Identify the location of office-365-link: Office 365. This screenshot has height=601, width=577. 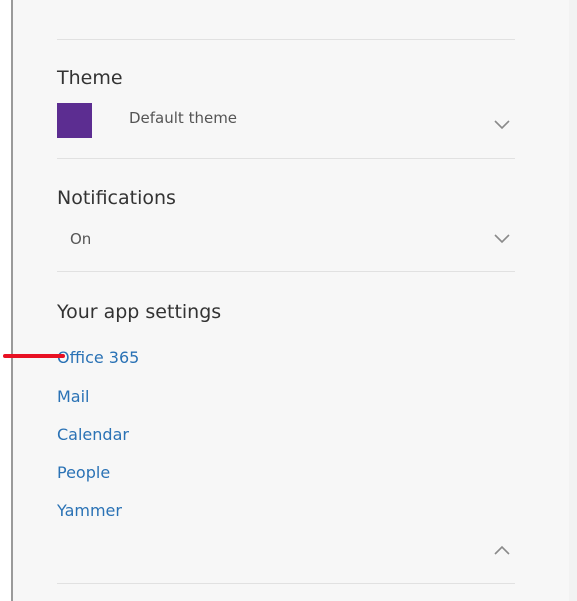
(98, 358).